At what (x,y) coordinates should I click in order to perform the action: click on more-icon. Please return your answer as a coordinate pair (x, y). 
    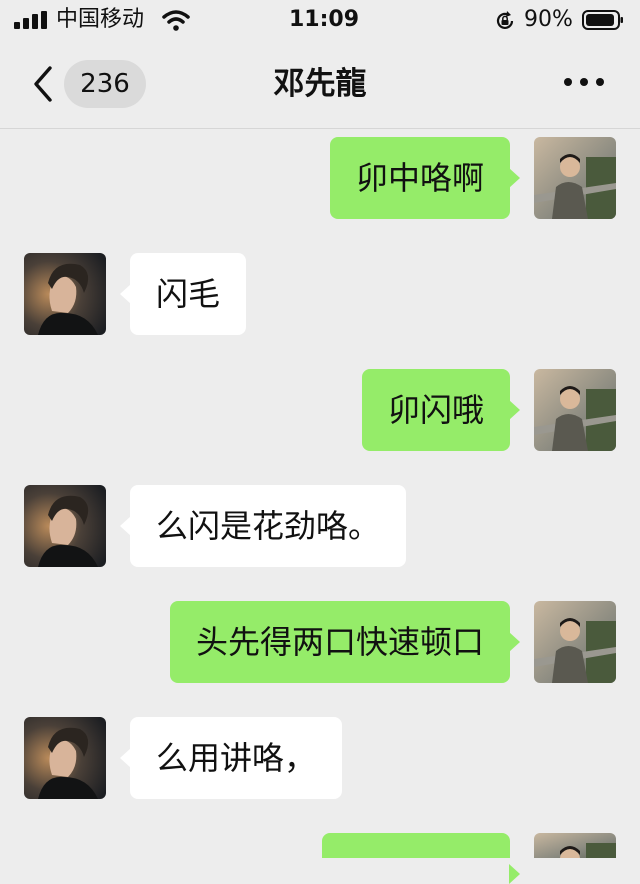
    Looking at the image, I should click on (584, 83).